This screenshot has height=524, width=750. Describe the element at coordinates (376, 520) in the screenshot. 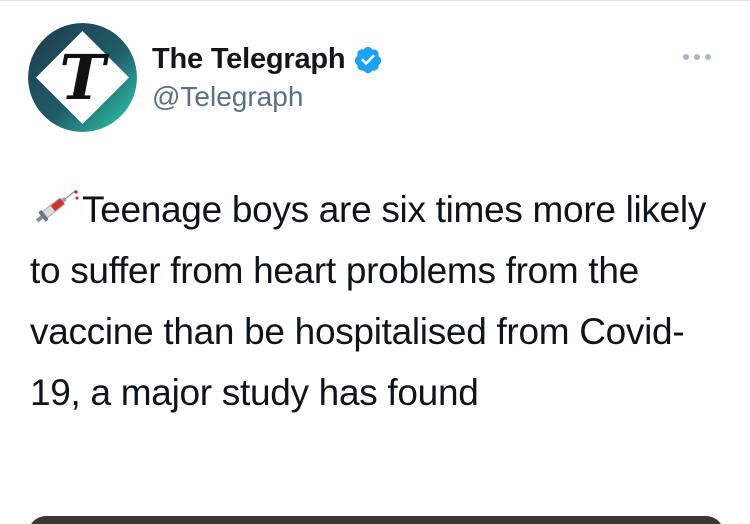

I see `tweet-media-preview` at that location.